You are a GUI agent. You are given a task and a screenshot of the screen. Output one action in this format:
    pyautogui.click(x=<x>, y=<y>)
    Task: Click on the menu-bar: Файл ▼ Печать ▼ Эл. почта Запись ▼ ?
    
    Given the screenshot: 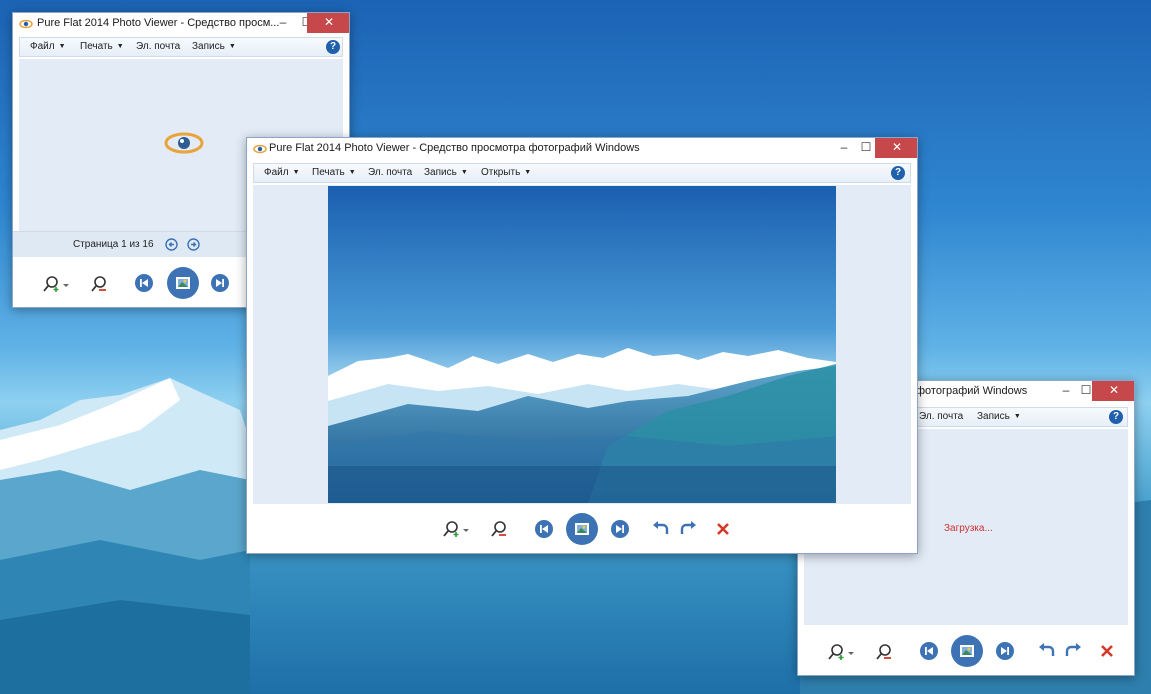 What is the action you would take?
    pyautogui.click(x=181, y=47)
    